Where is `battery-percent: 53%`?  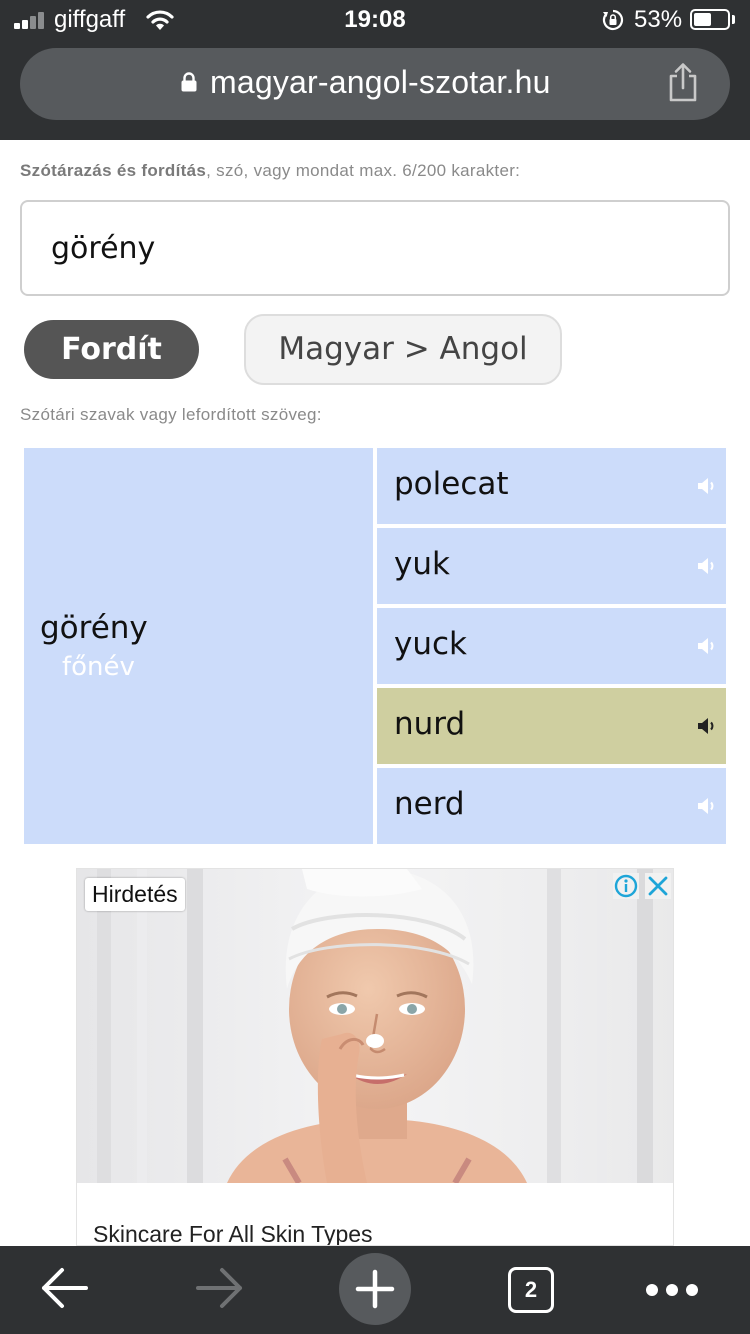 battery-percent: 53% is located at coordinates (658, 19).